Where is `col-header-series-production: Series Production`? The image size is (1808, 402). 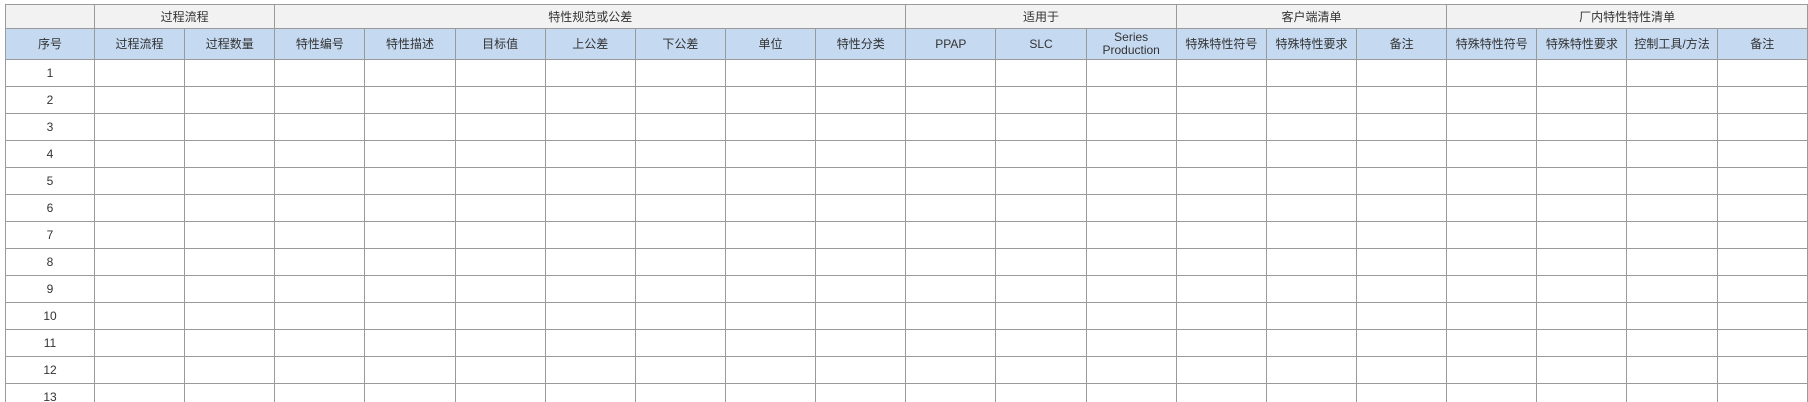
col-header-series-production: Series Production is located at coordinates (1131, 44).